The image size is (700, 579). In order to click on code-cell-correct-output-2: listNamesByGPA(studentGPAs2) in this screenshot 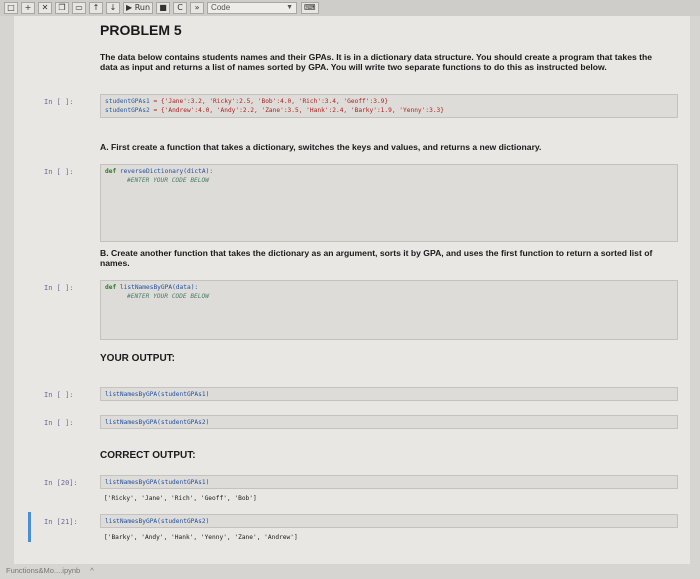, I will do `click(389, 521)`.